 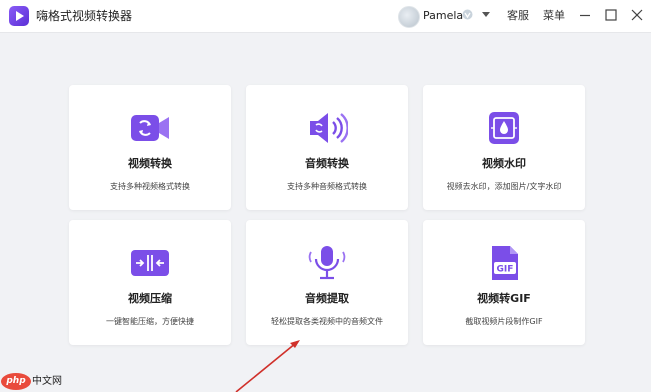 What do you see at coordinates (150, 147) in the screenshot?
I see `card-video-convert: 视频转换 支持多种视频格式转换` at bounding box center [150, 147].